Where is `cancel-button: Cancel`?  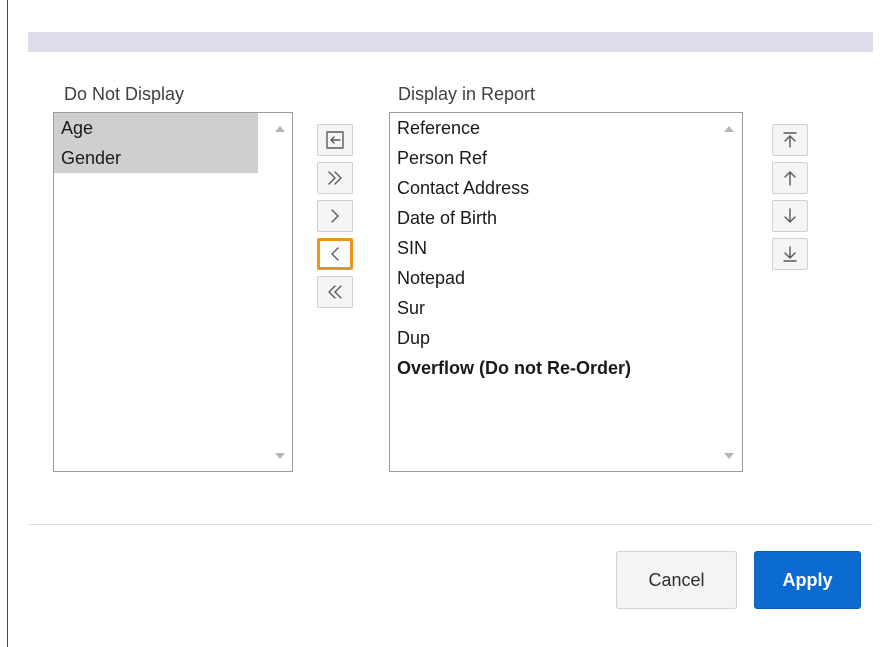
cancel-button: Cancel is located at coordinates (676, 580).